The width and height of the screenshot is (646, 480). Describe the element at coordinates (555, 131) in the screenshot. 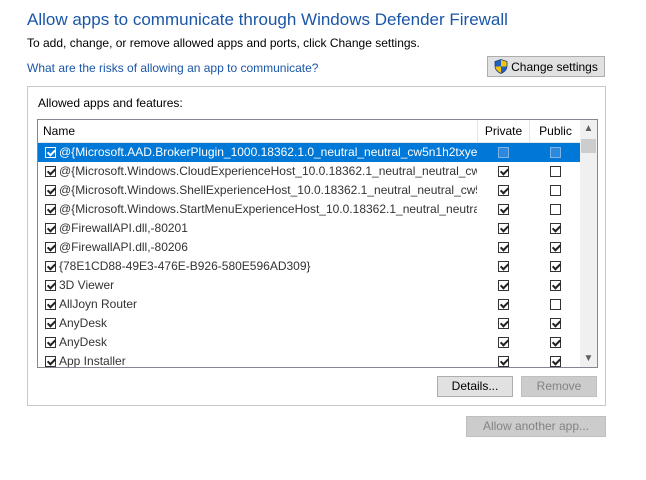

I see `column-header-public: Public` at that location.